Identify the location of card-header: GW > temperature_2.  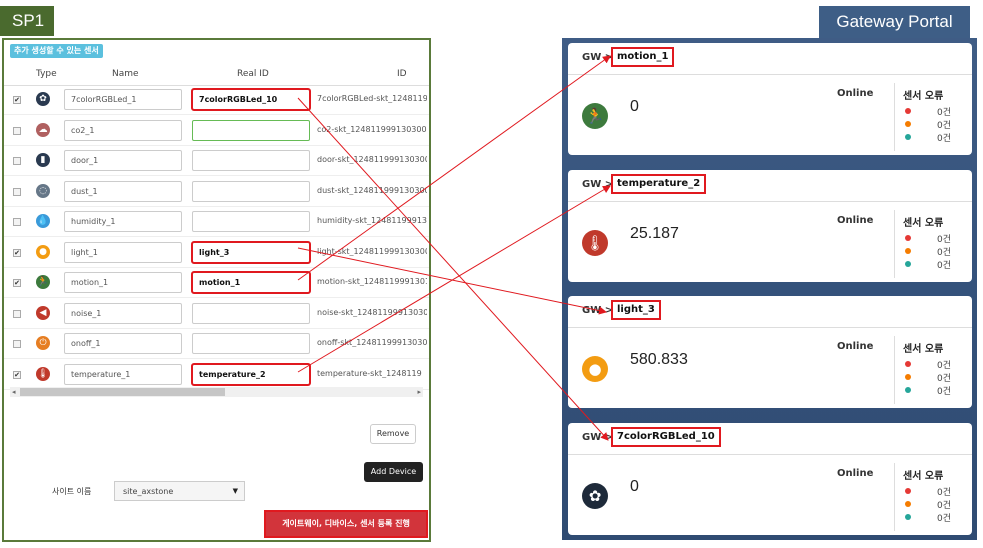
(770, 186).